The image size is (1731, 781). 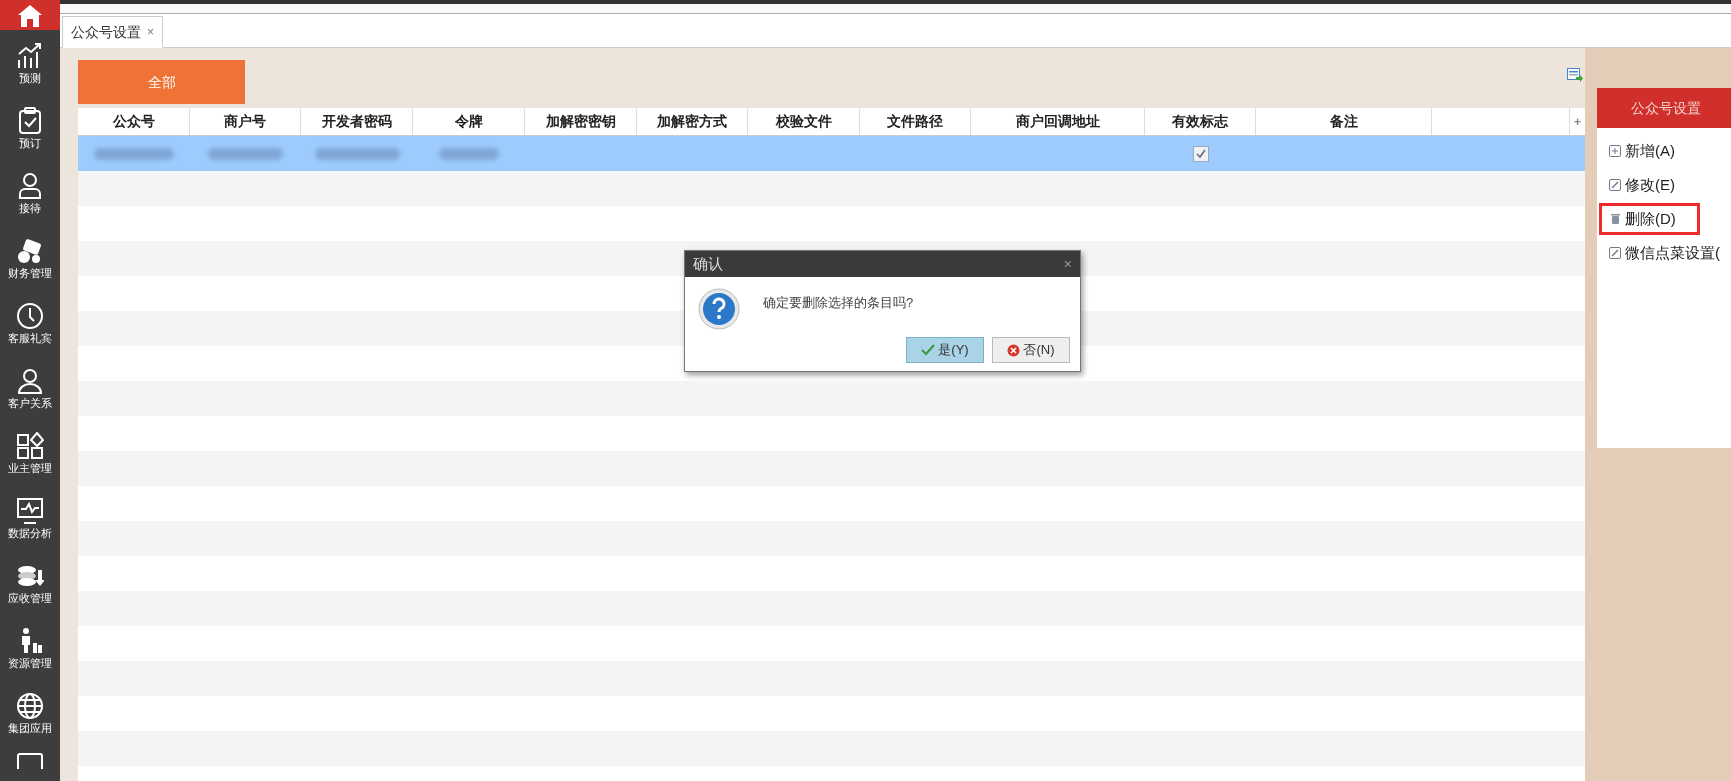 I want to click on panel-menu-item: 删除(D), so click(x=1649, y=219).